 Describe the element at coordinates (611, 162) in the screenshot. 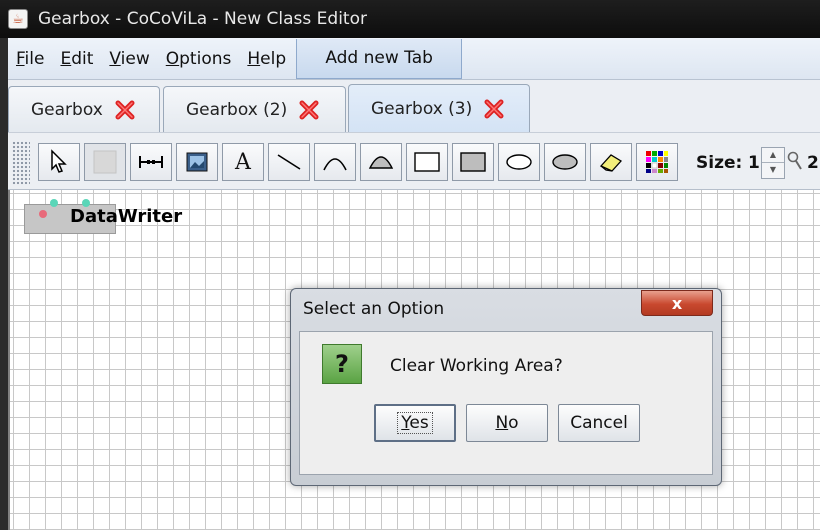

I see `eraser-icon` at that location.